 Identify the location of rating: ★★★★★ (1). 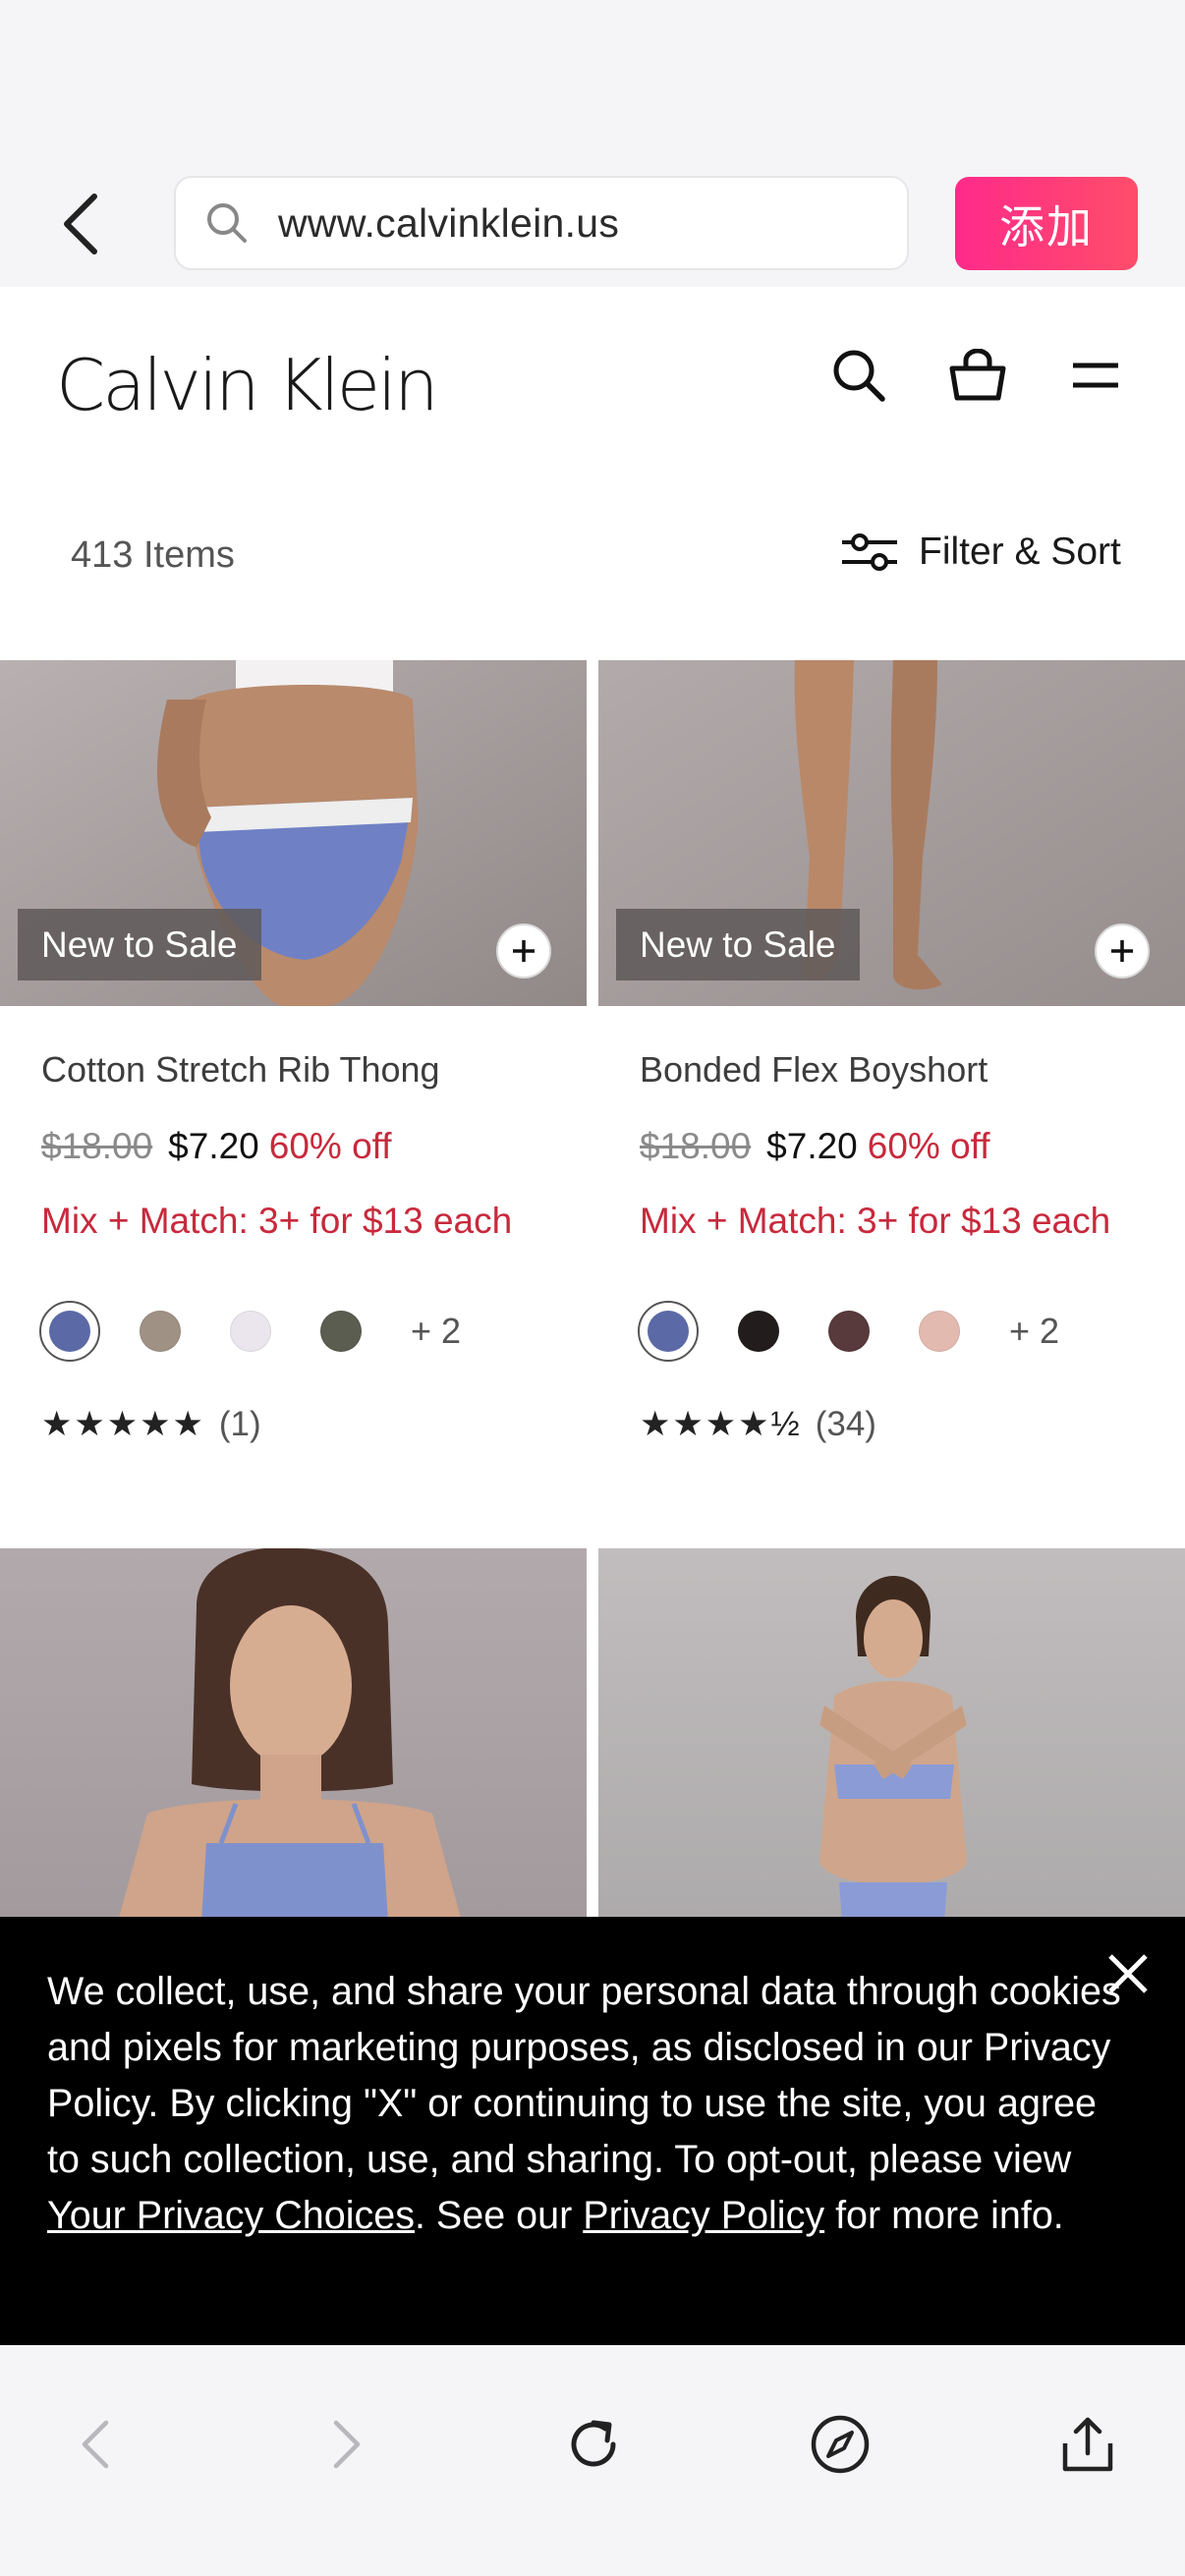
(151, 1424).